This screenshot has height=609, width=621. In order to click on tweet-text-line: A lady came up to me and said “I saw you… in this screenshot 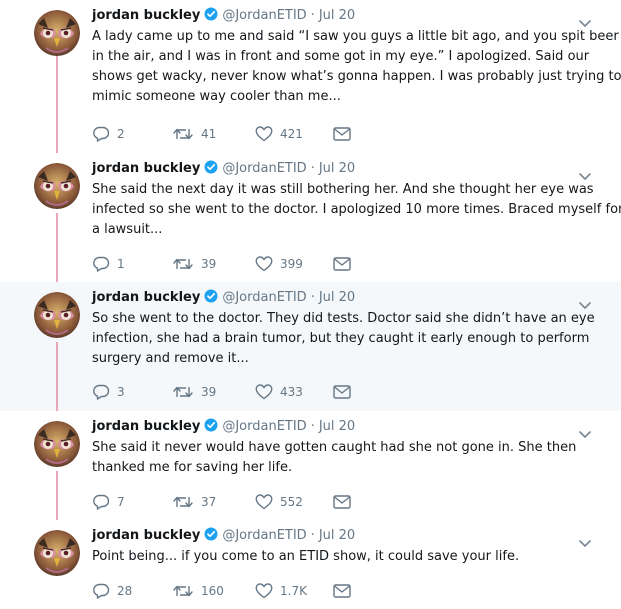, I will do `click(355, 36)`.